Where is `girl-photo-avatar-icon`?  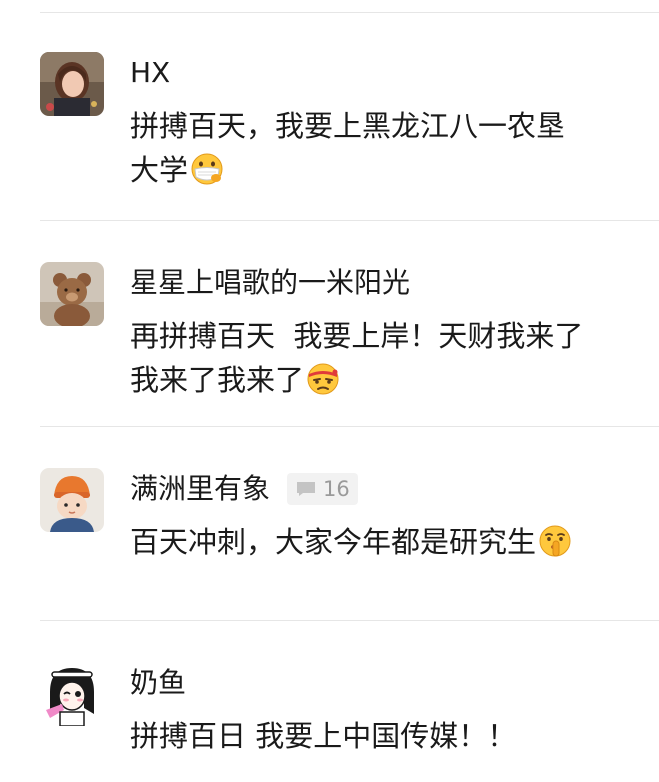
girl-photo-avatar-icon is located at coordinates (72, 84).